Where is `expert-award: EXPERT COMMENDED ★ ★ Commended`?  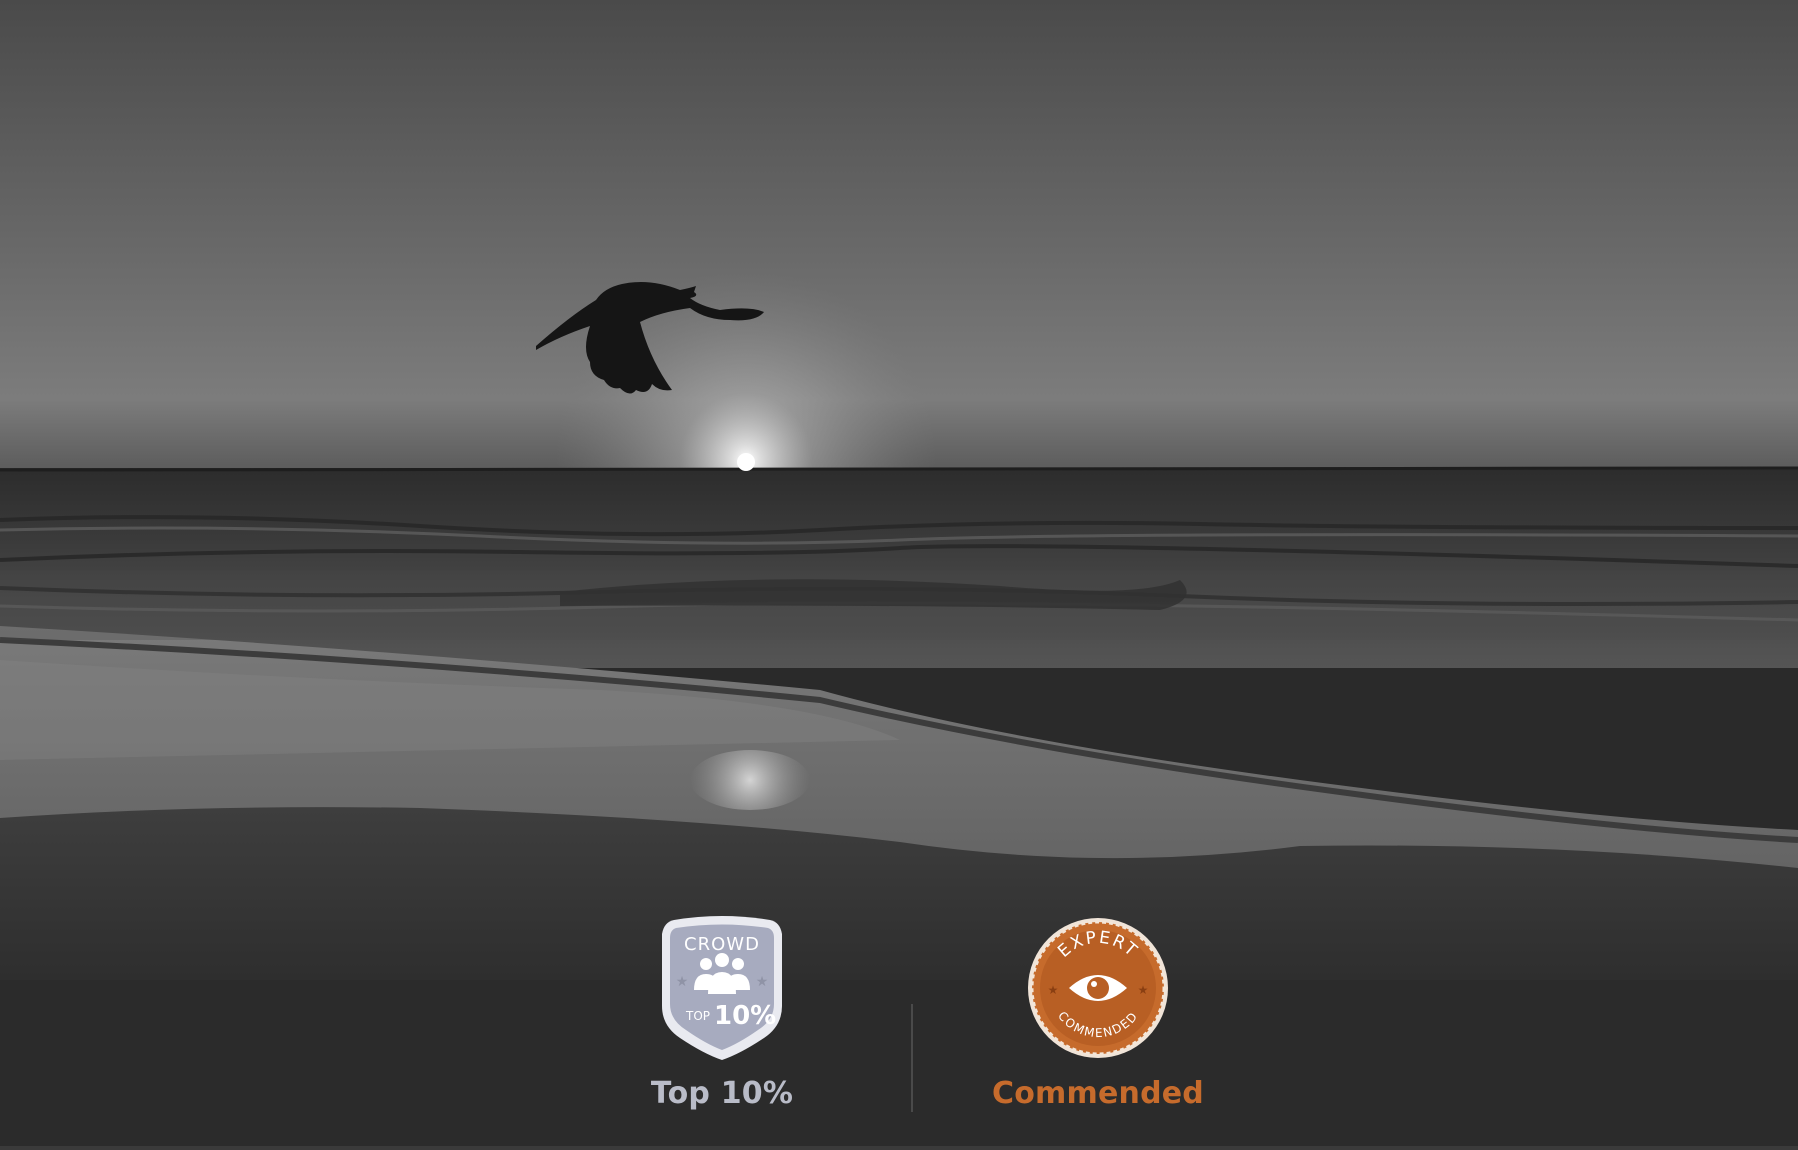 expert-award: EXPERT COMMENDED ★ ★ Commended is located at coordinates (1098, 1012).